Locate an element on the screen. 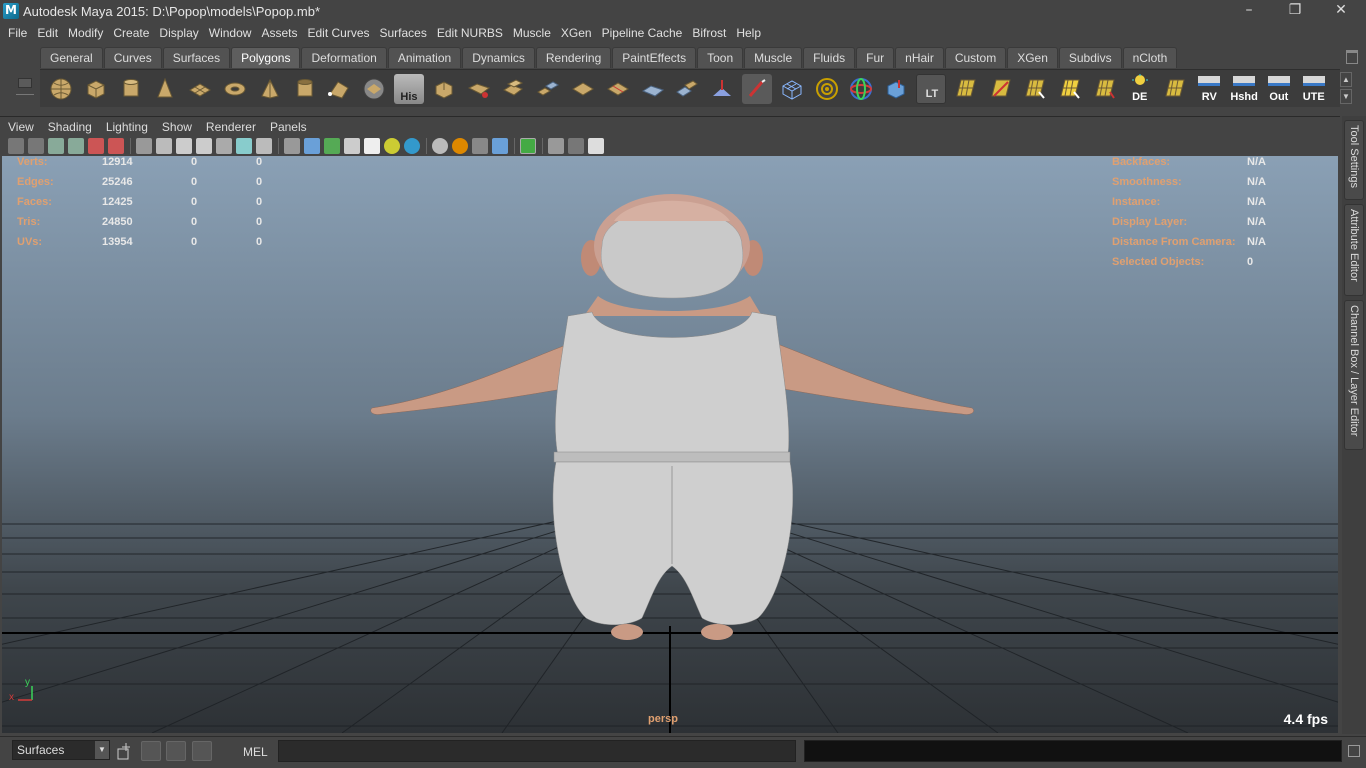 The width and height of the screenshot is (1366, 768). shelf-tab-polygons: Polygons is located at coordinates (266, 57).